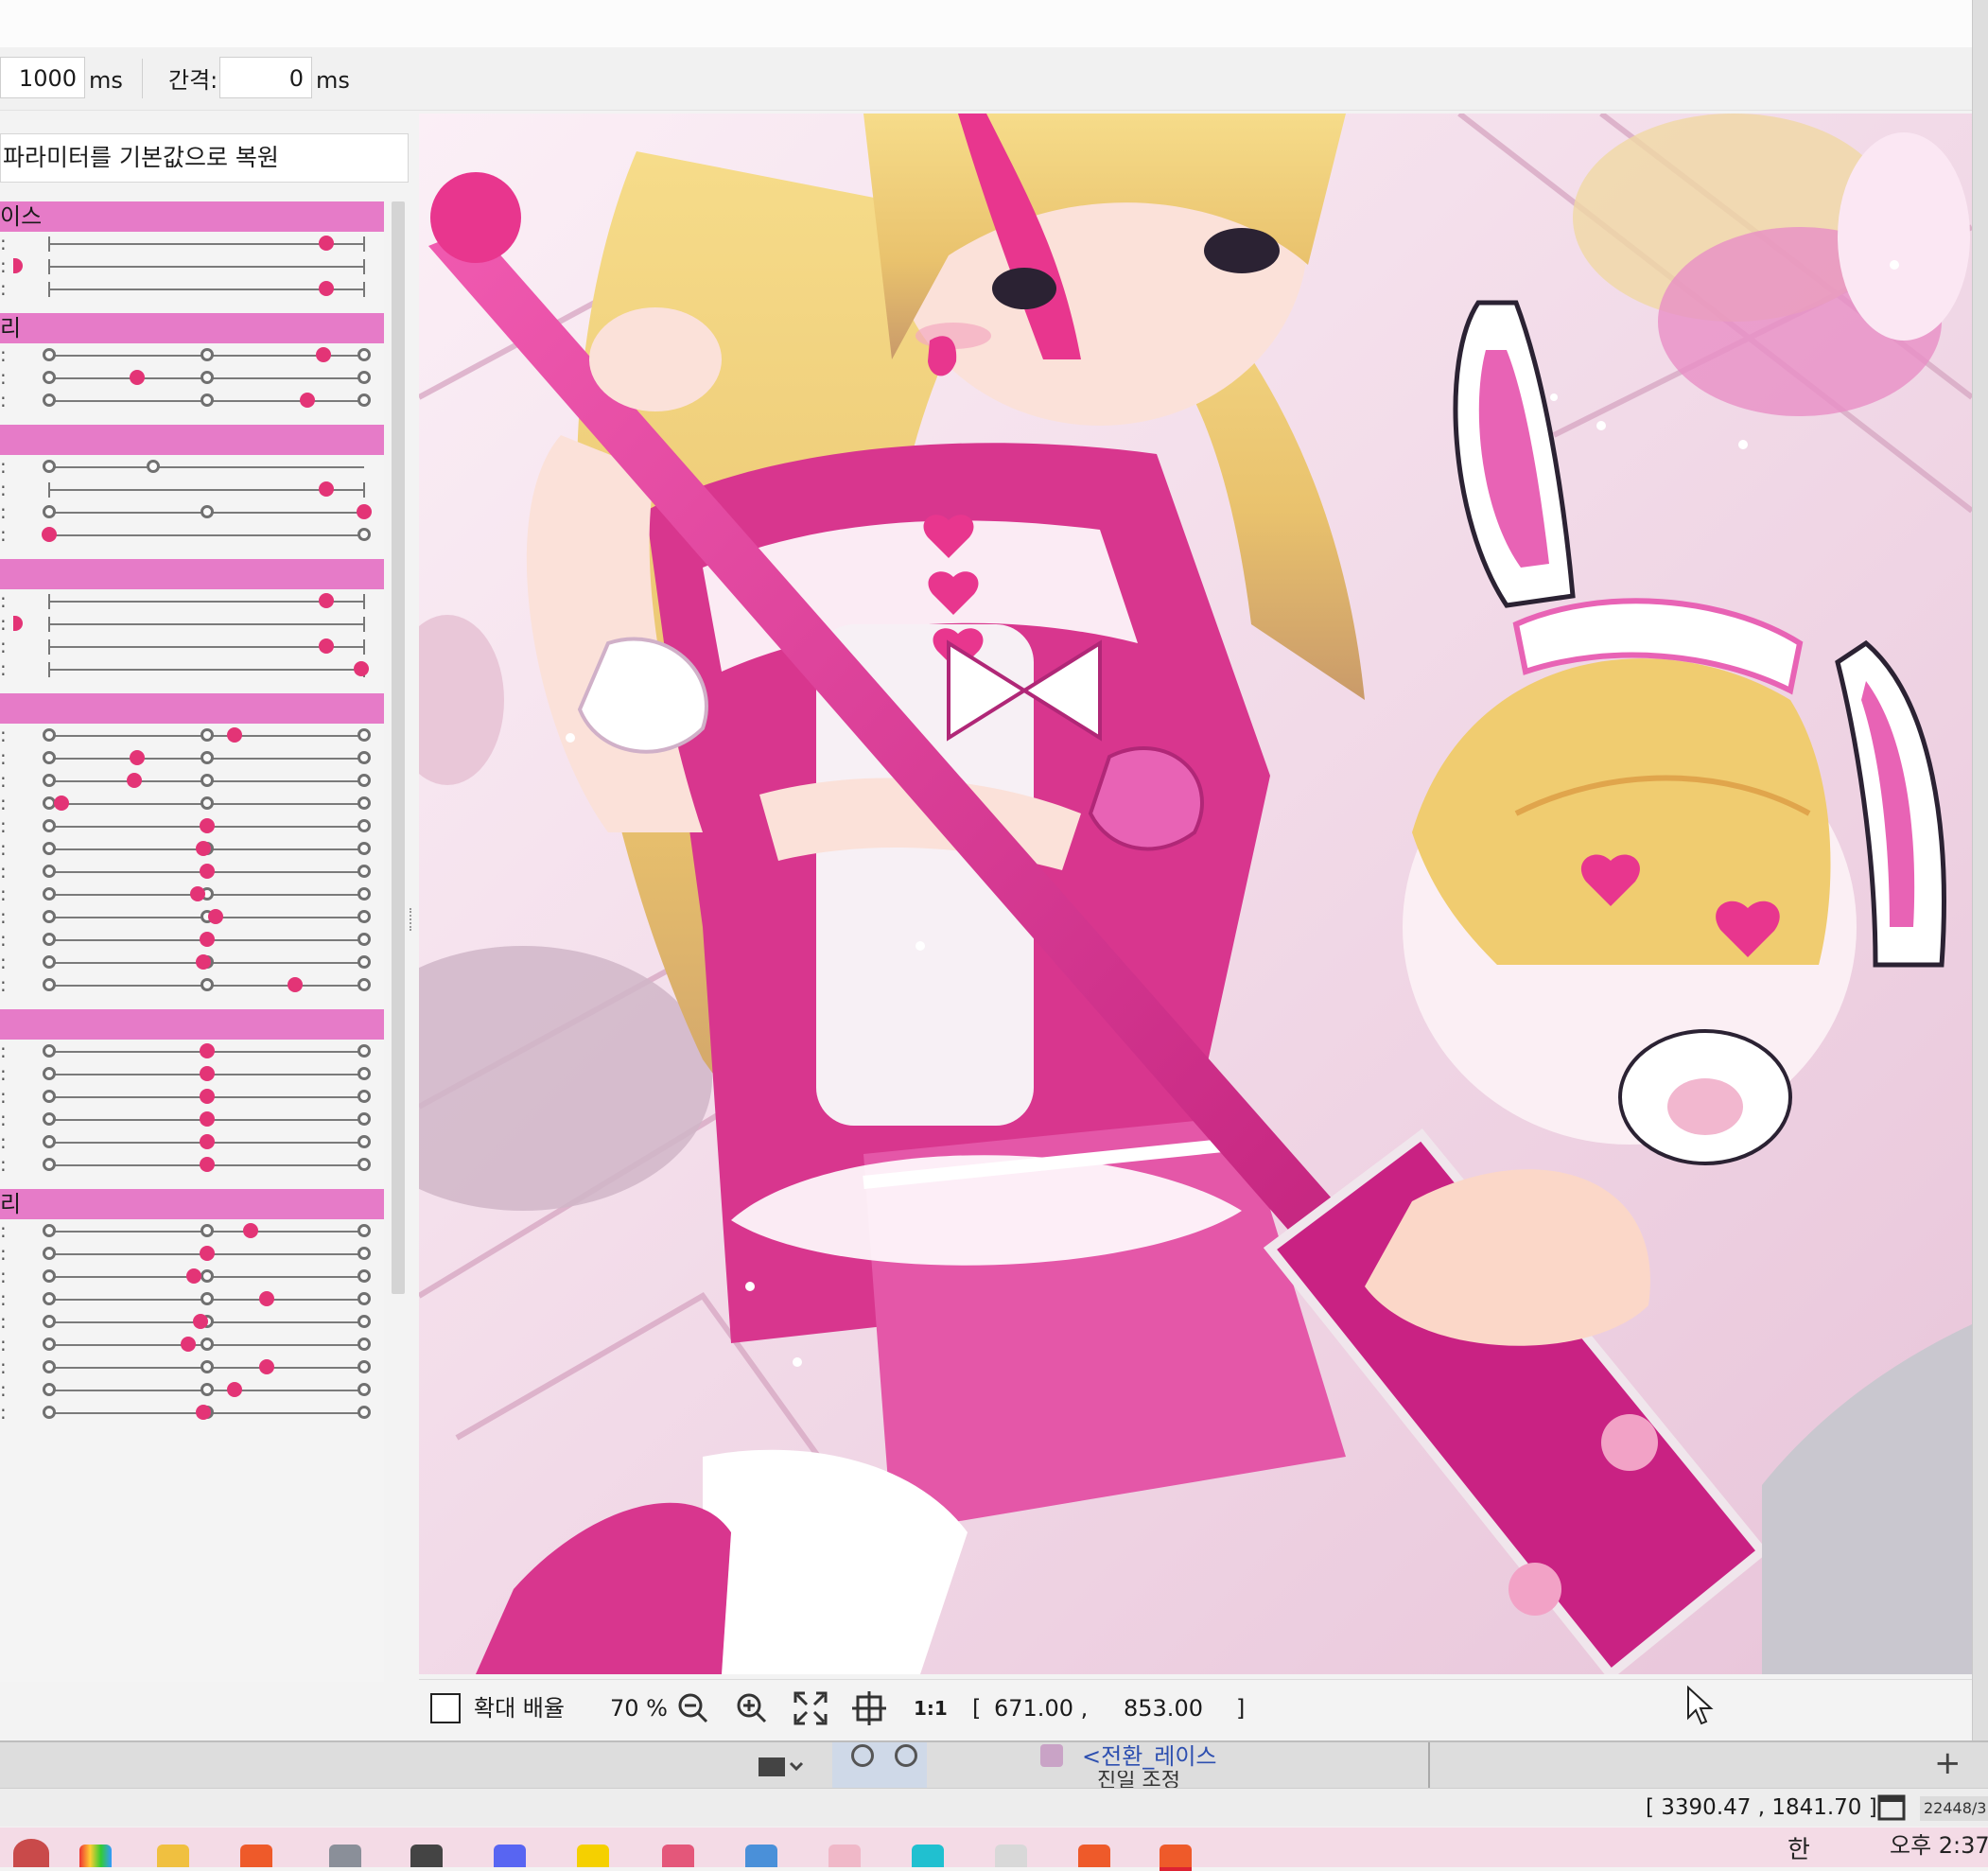 The height and width of the screenshot is (1871, 1988). I want to click on color-app-icon, so click(95, 1856).